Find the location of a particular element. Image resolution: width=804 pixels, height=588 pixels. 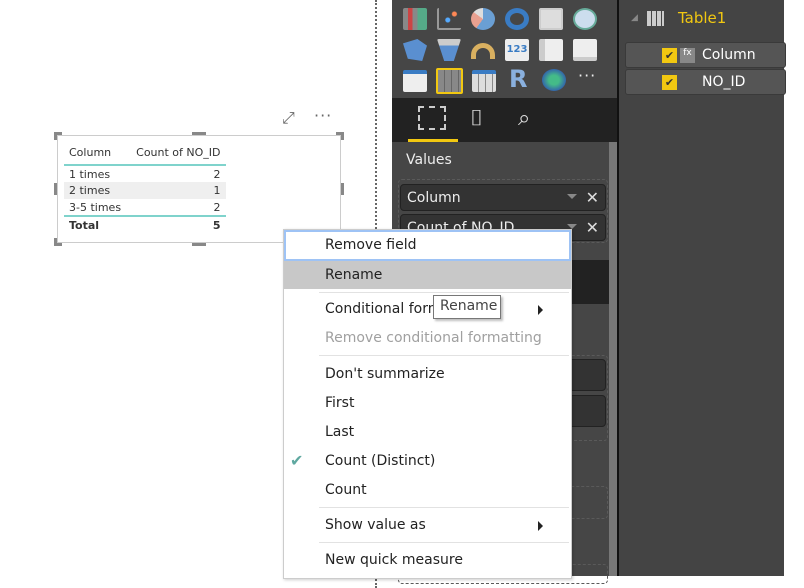

focus-mode-icon: ⤢ is located at coordinates (288, 118).